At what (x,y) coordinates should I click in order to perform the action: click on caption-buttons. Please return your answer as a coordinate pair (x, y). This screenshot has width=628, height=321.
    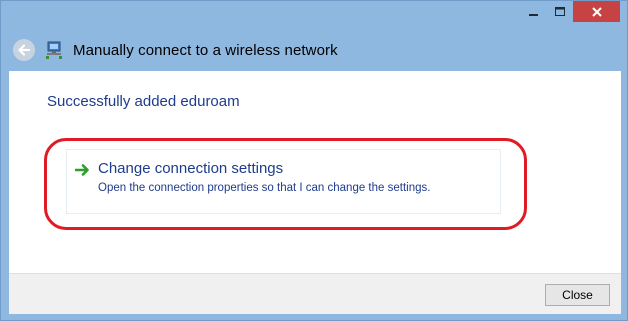
    Looking at the image, I should click on (570, 11).